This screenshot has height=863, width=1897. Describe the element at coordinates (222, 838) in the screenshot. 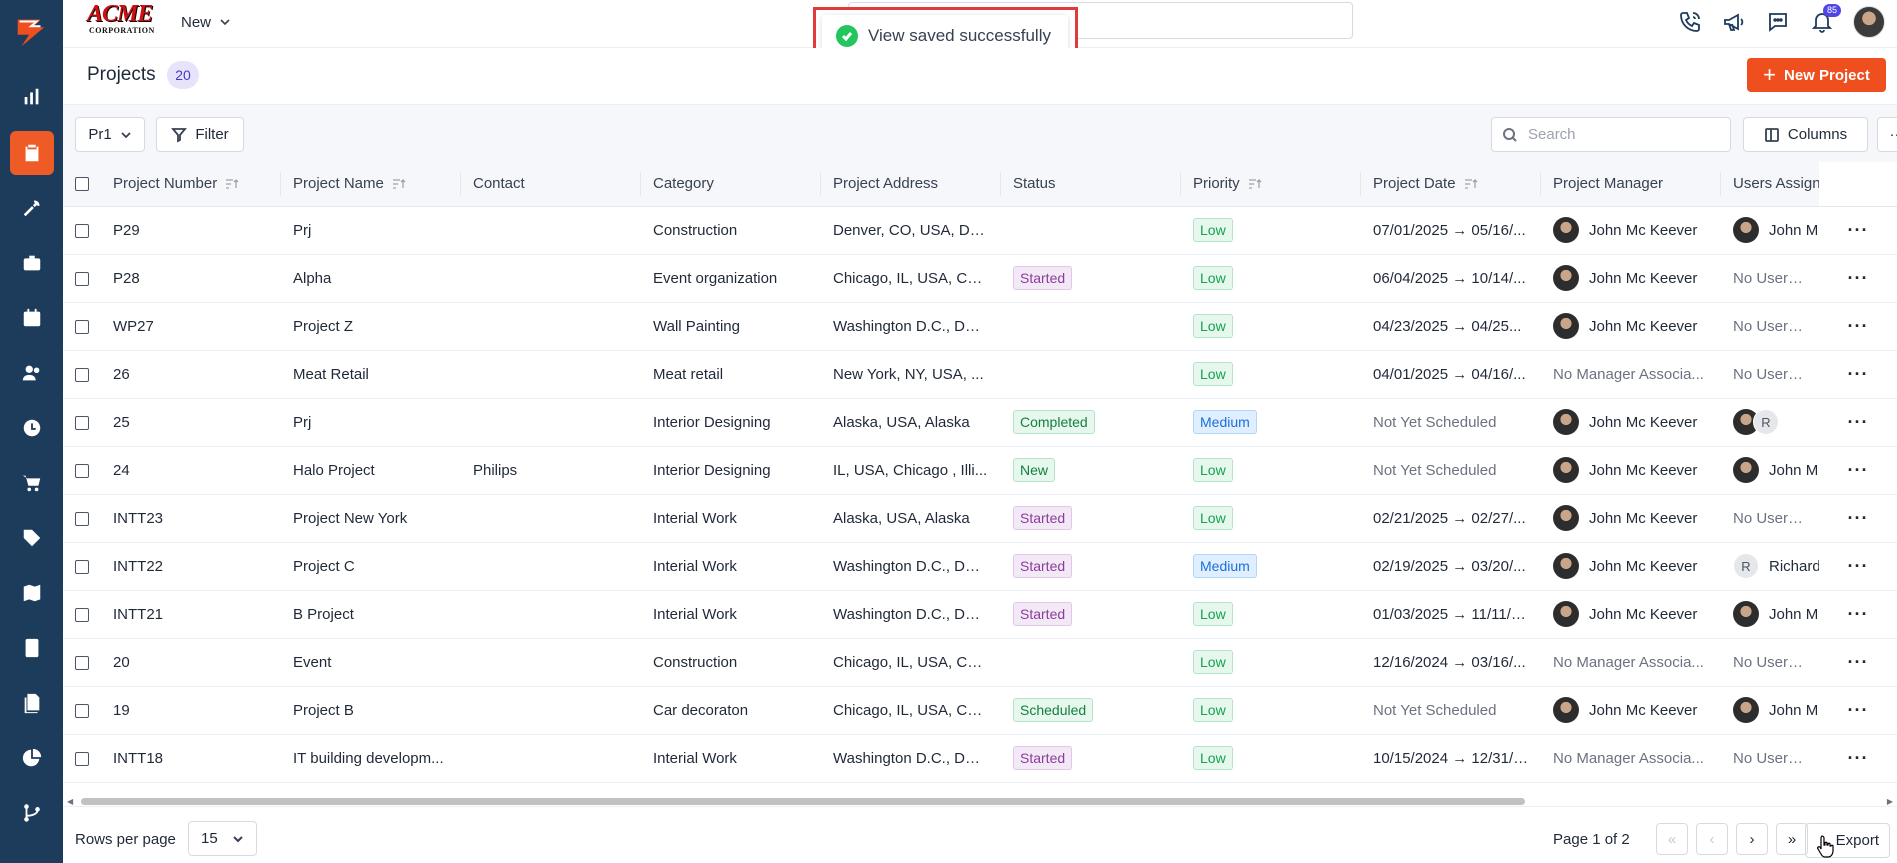

I see `rows-per-page-select: 15` at that location.